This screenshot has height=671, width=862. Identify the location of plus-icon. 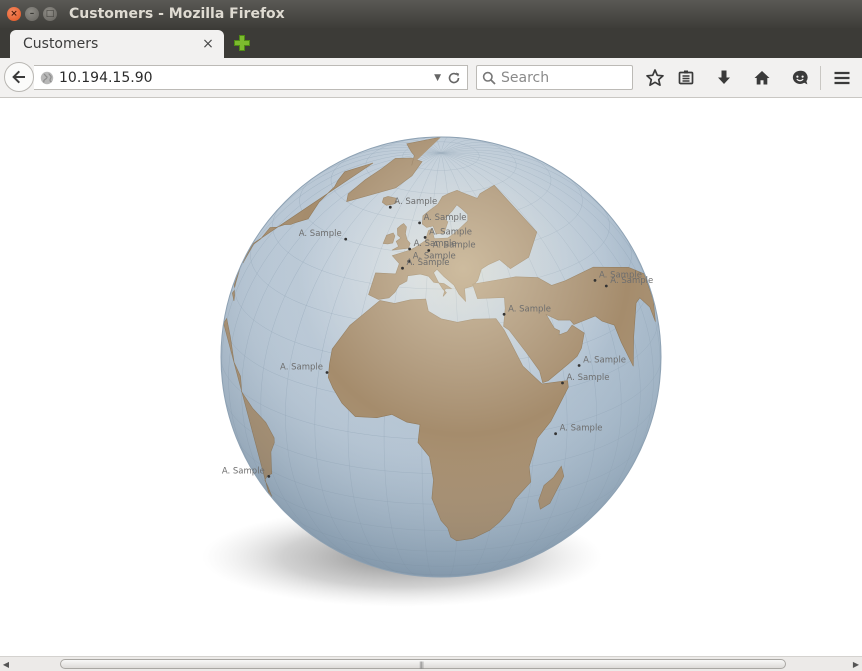
(242, 43).